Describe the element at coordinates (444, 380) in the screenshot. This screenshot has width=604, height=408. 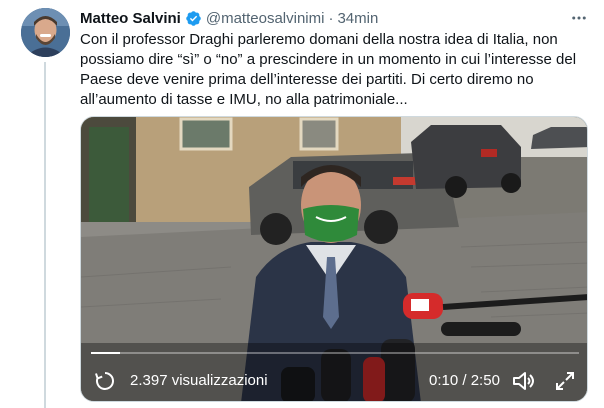
I see `current-time: 0:10` at that location.